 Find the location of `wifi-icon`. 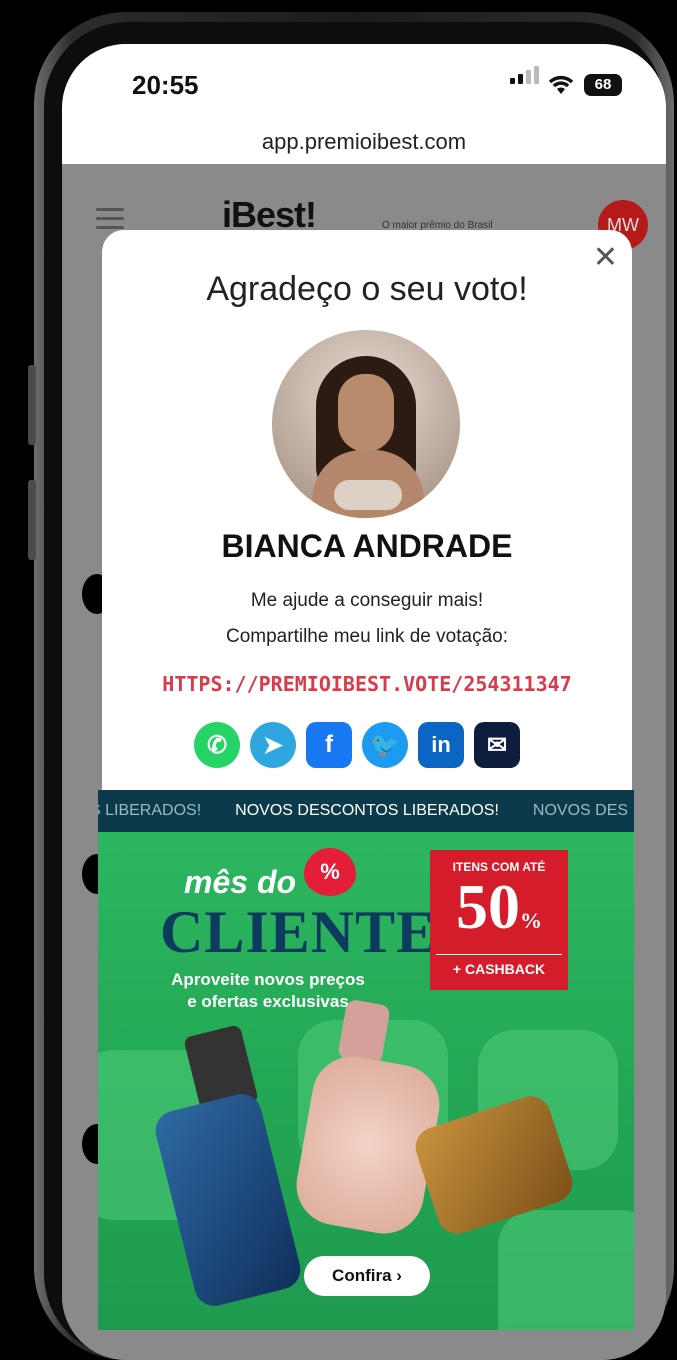

wifi-icon is located at coordinates (561, 86).